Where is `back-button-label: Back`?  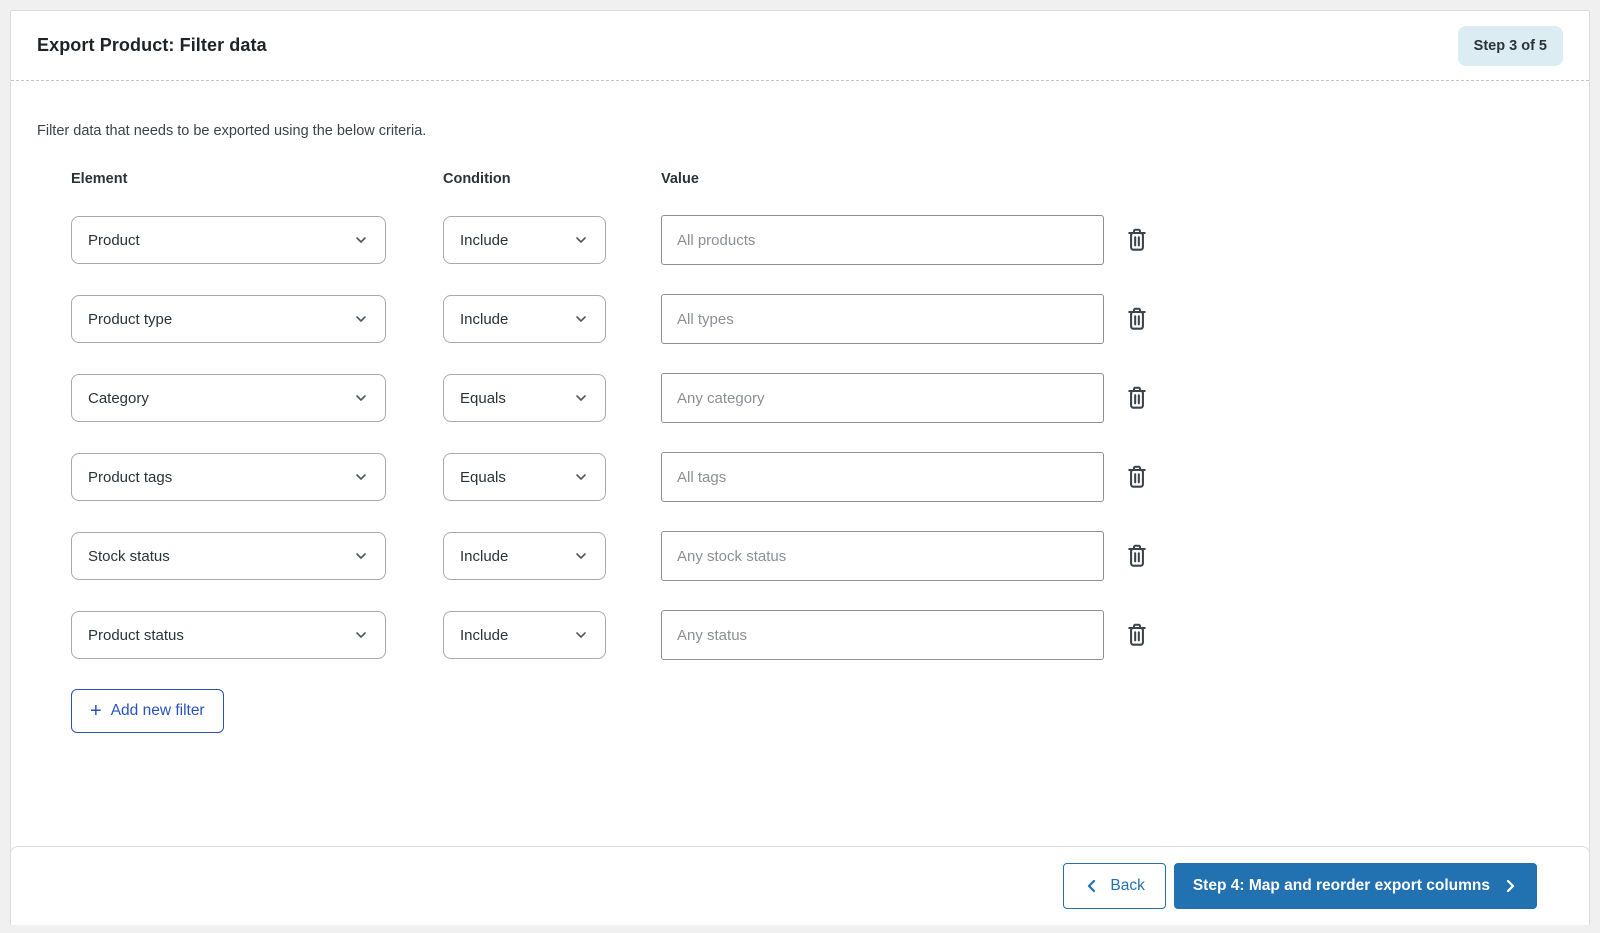
back-button-label: Back is located at coordinates (1127, 885).